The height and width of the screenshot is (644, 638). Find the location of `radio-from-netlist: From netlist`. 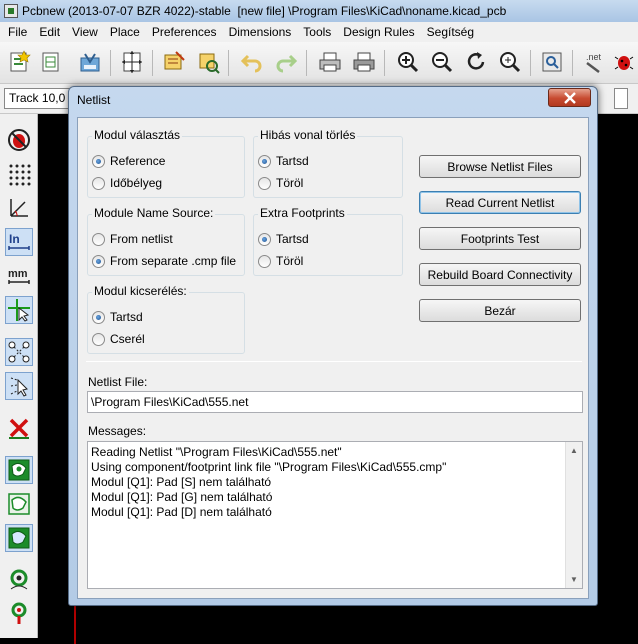

radio-from-netlist: From netlist is located at coordinates (132, 239).